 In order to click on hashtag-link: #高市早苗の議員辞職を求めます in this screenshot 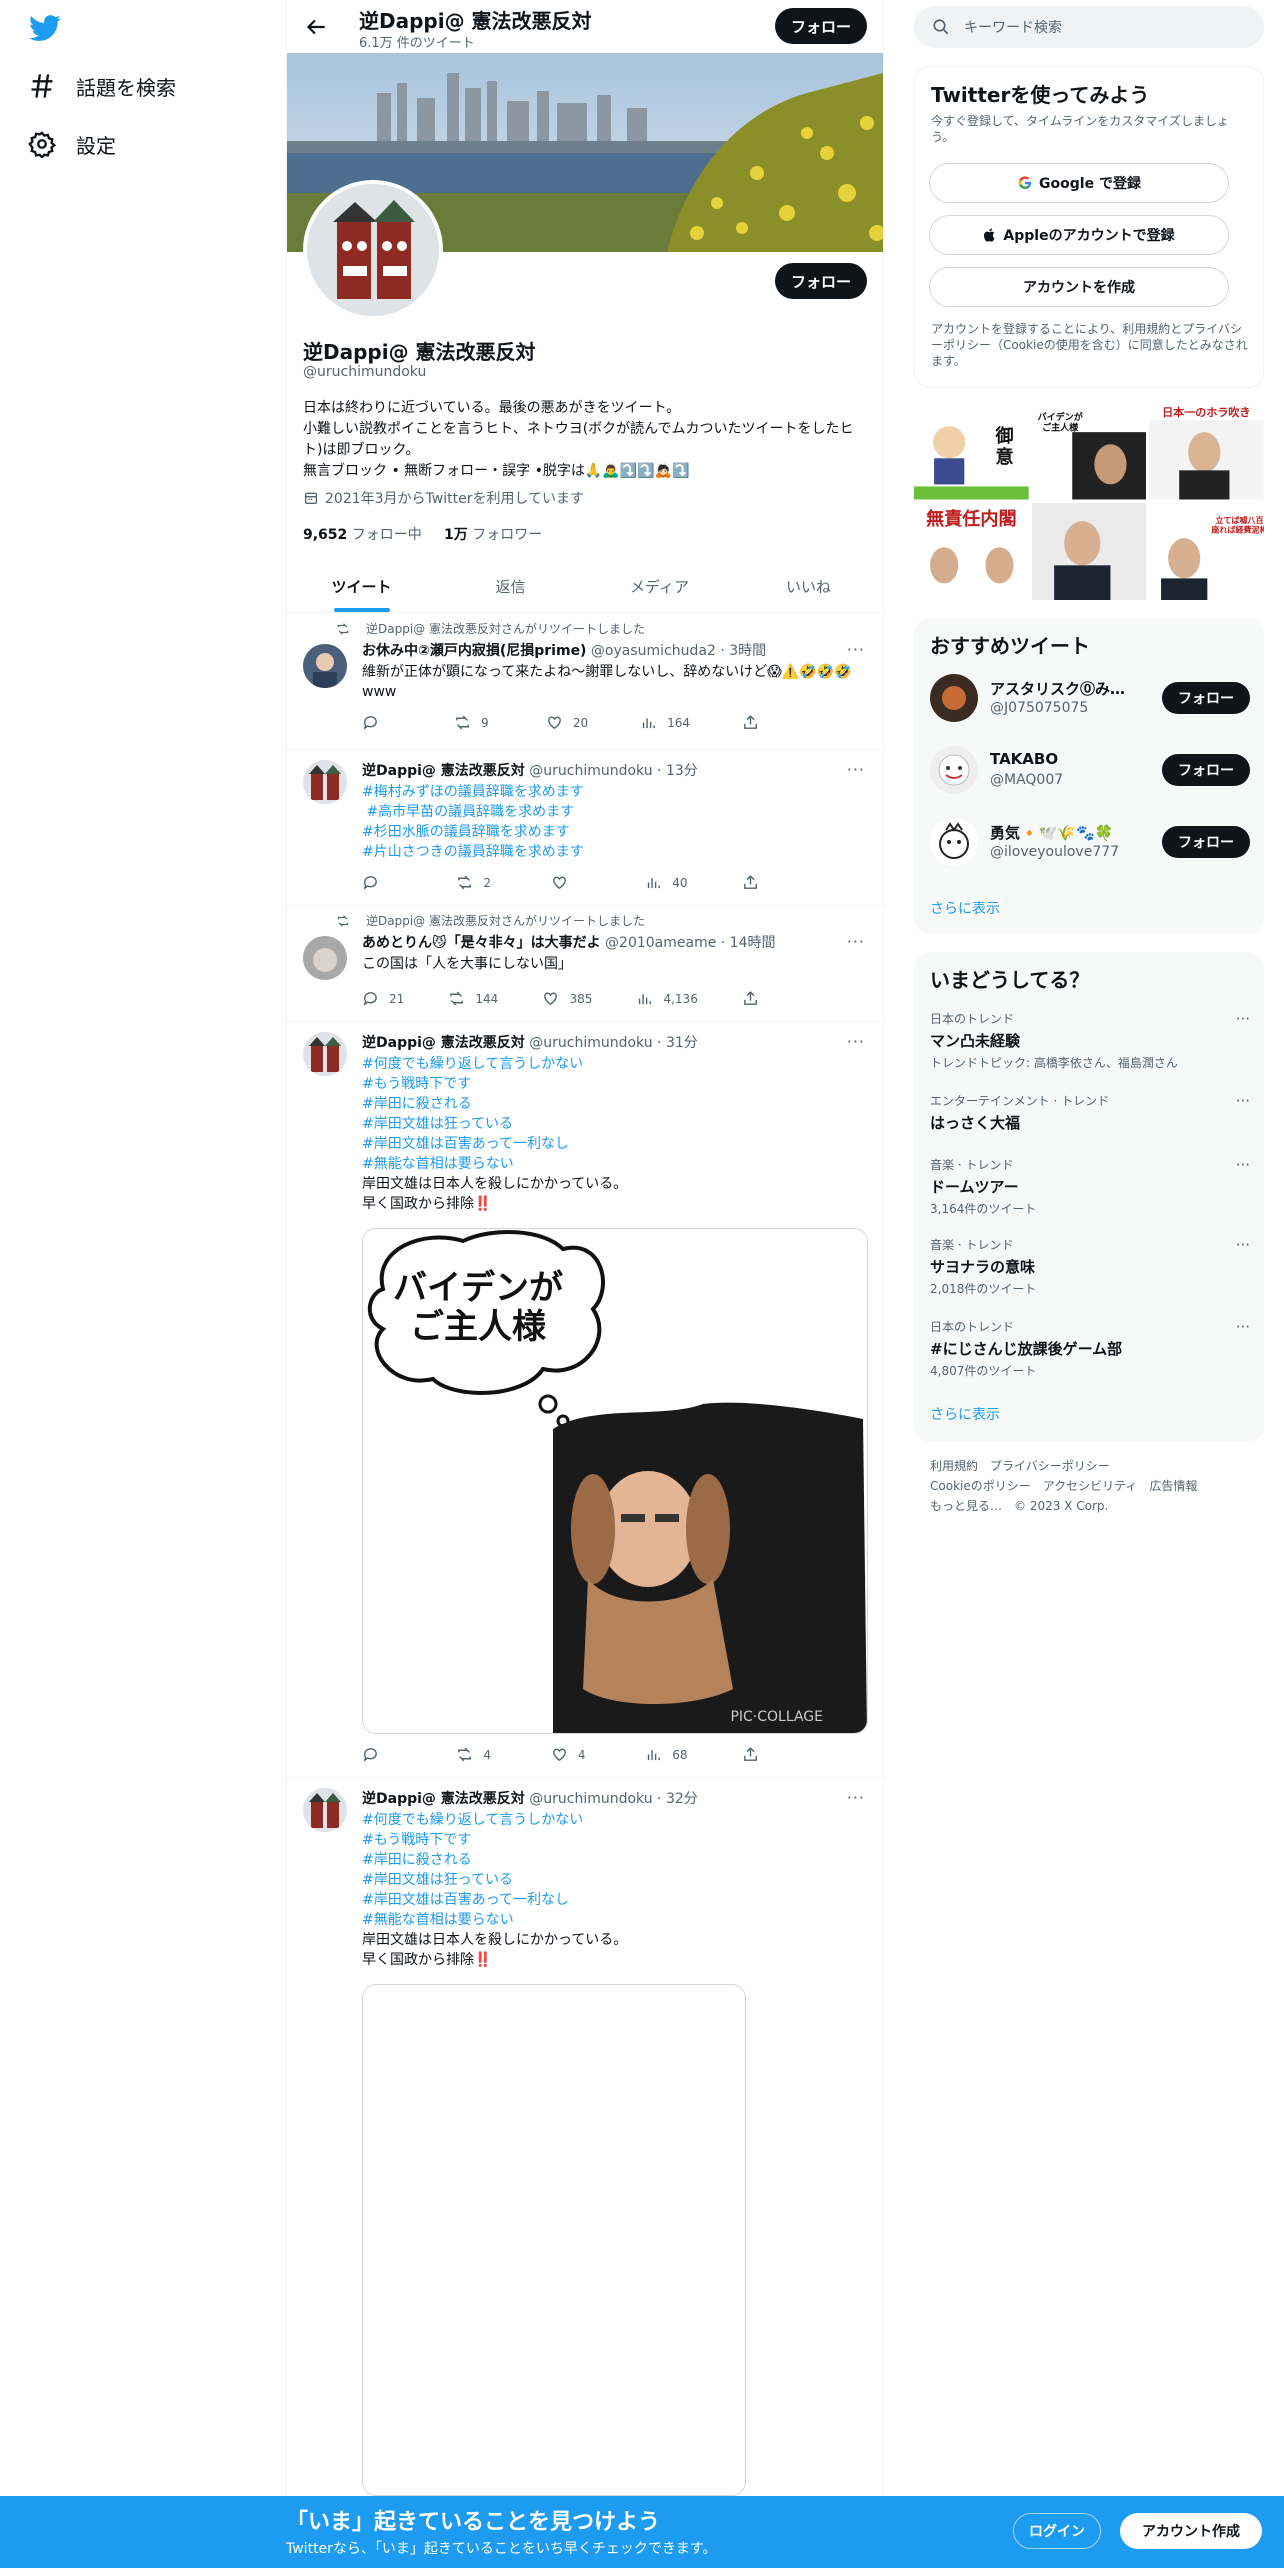, I will do `click(614, 812)`.